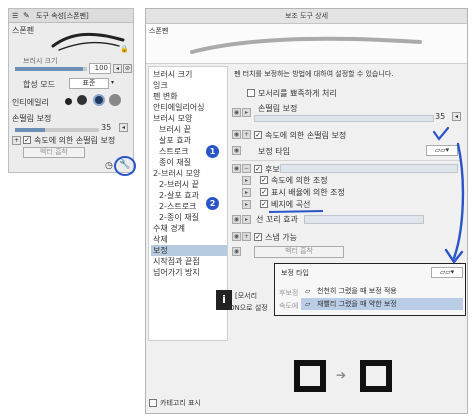 The width and height of the screenshot is (474, 418). What do you see at coordinates (258, 169) in the screenshot?
I see `post-correction-checkbox: ✓` at bounding box center [258, 169].